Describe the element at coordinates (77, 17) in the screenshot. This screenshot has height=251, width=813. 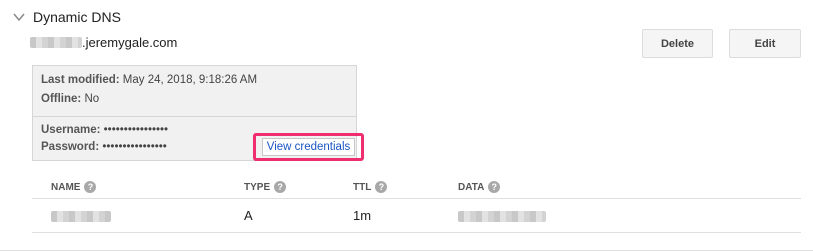
I see `section-title: Dynamic DNS` at that location.